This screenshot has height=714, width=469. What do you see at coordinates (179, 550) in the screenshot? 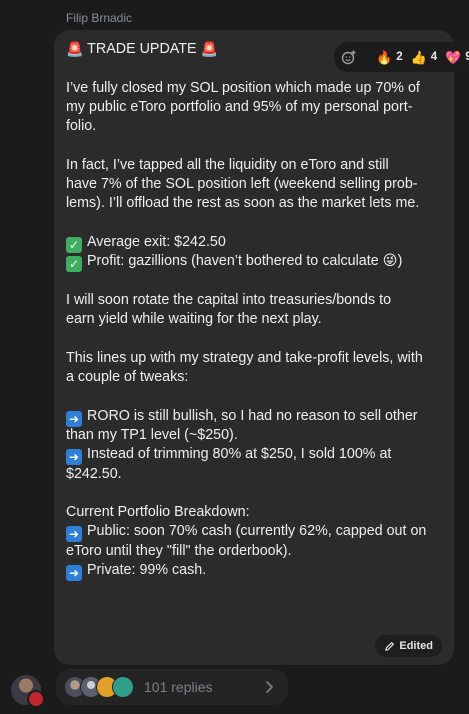
I see `text-line: eToro until they "fill" the orderbook).` at bounding box center [179, 550].